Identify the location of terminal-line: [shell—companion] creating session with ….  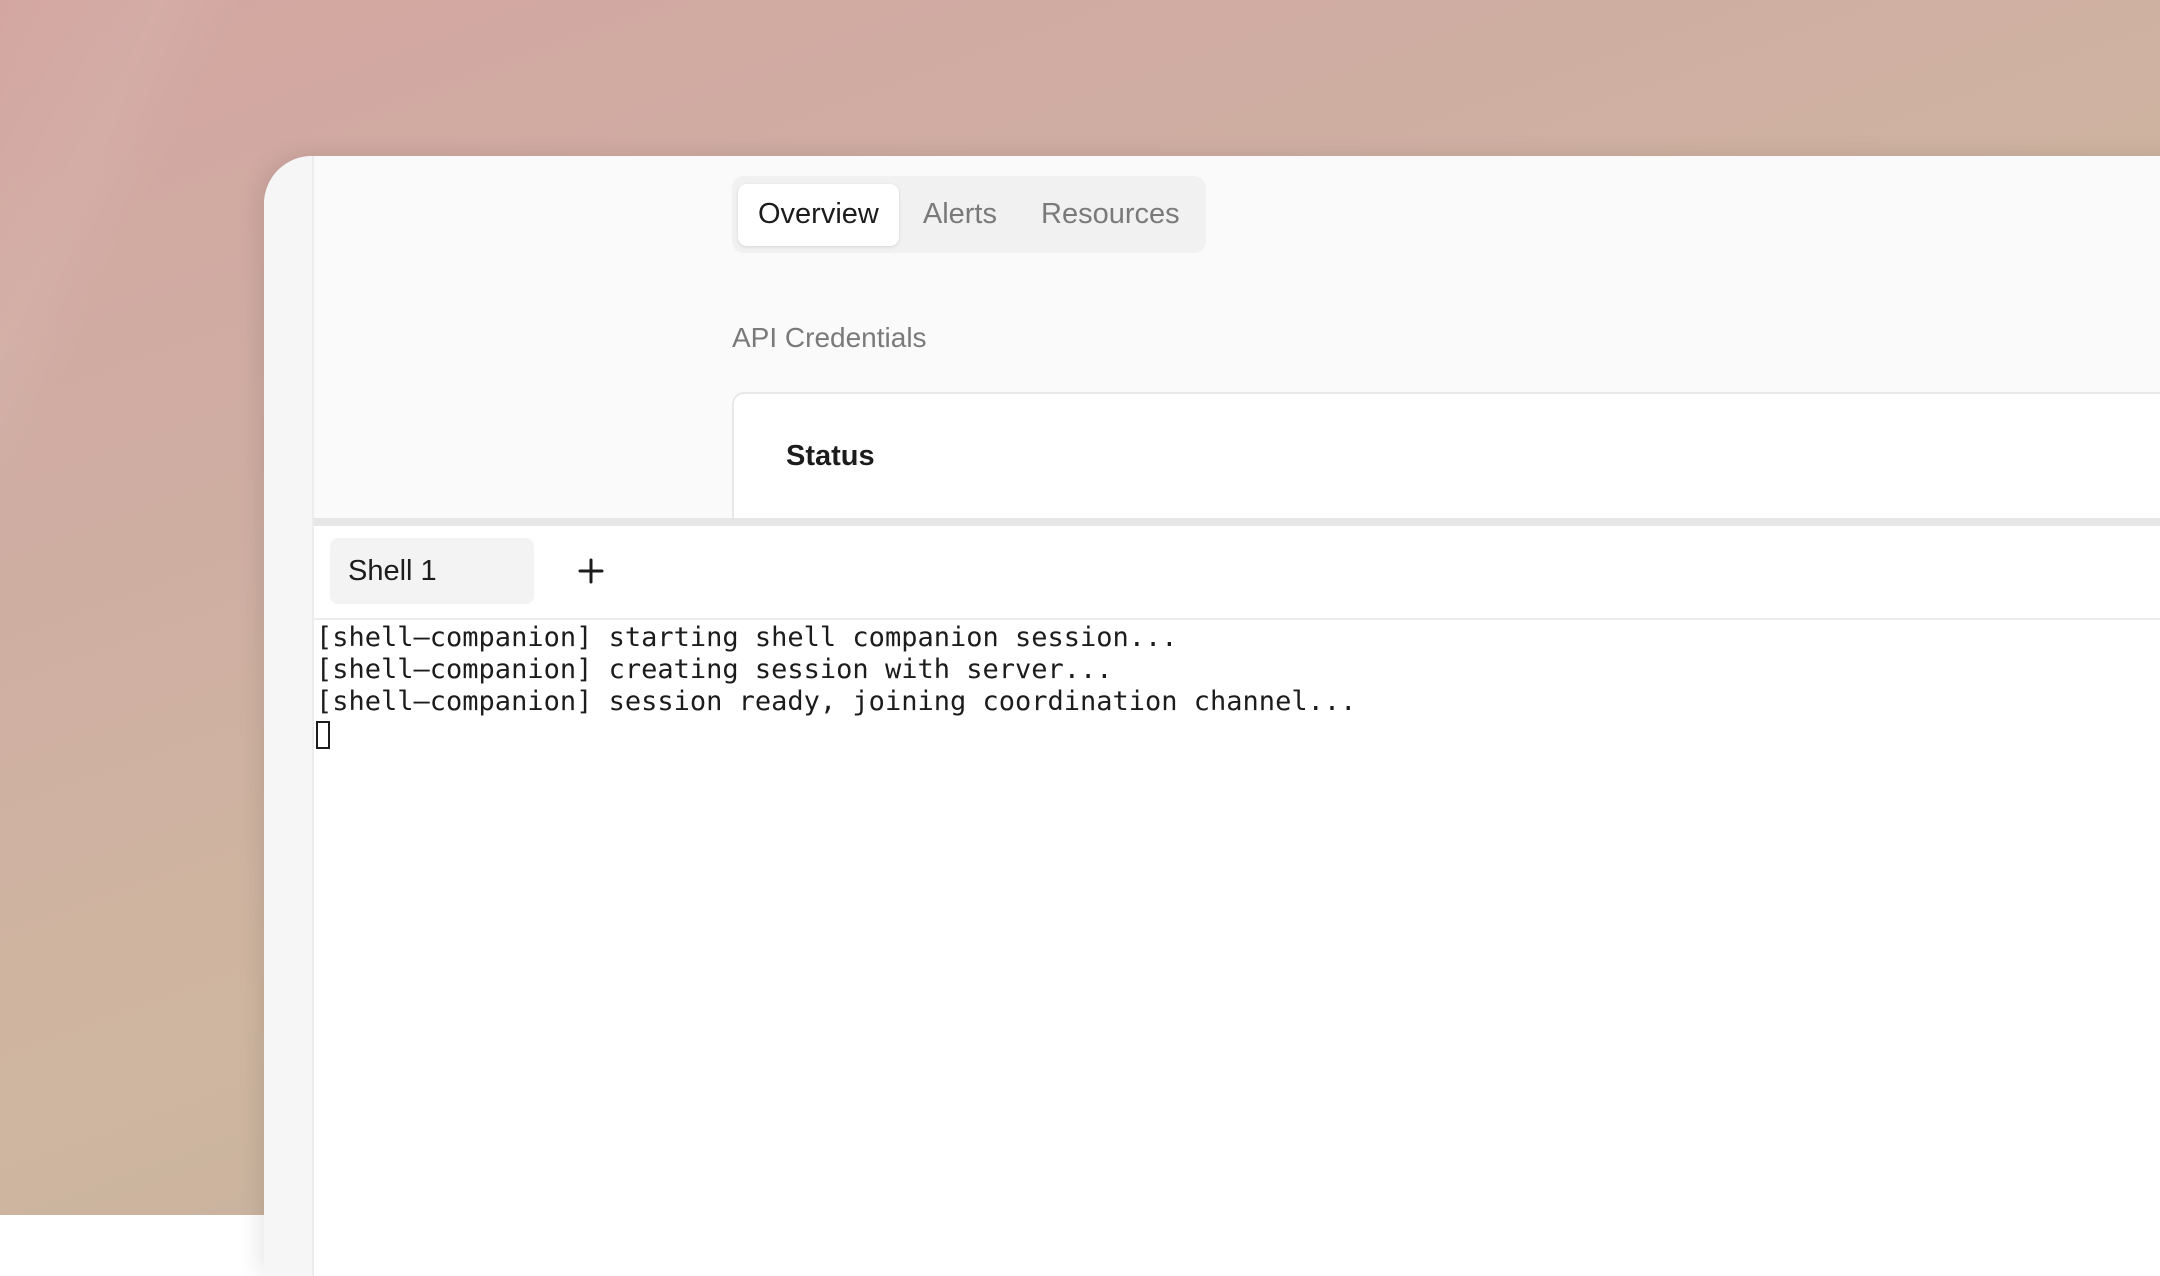
(714, 669).